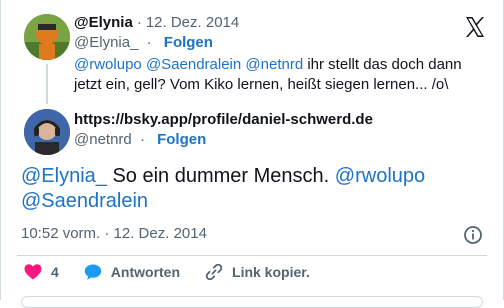  What do you see at coordinates (47, 132) in the screenshot?
I see `reply-avatar` at bounding box center [47, 132].